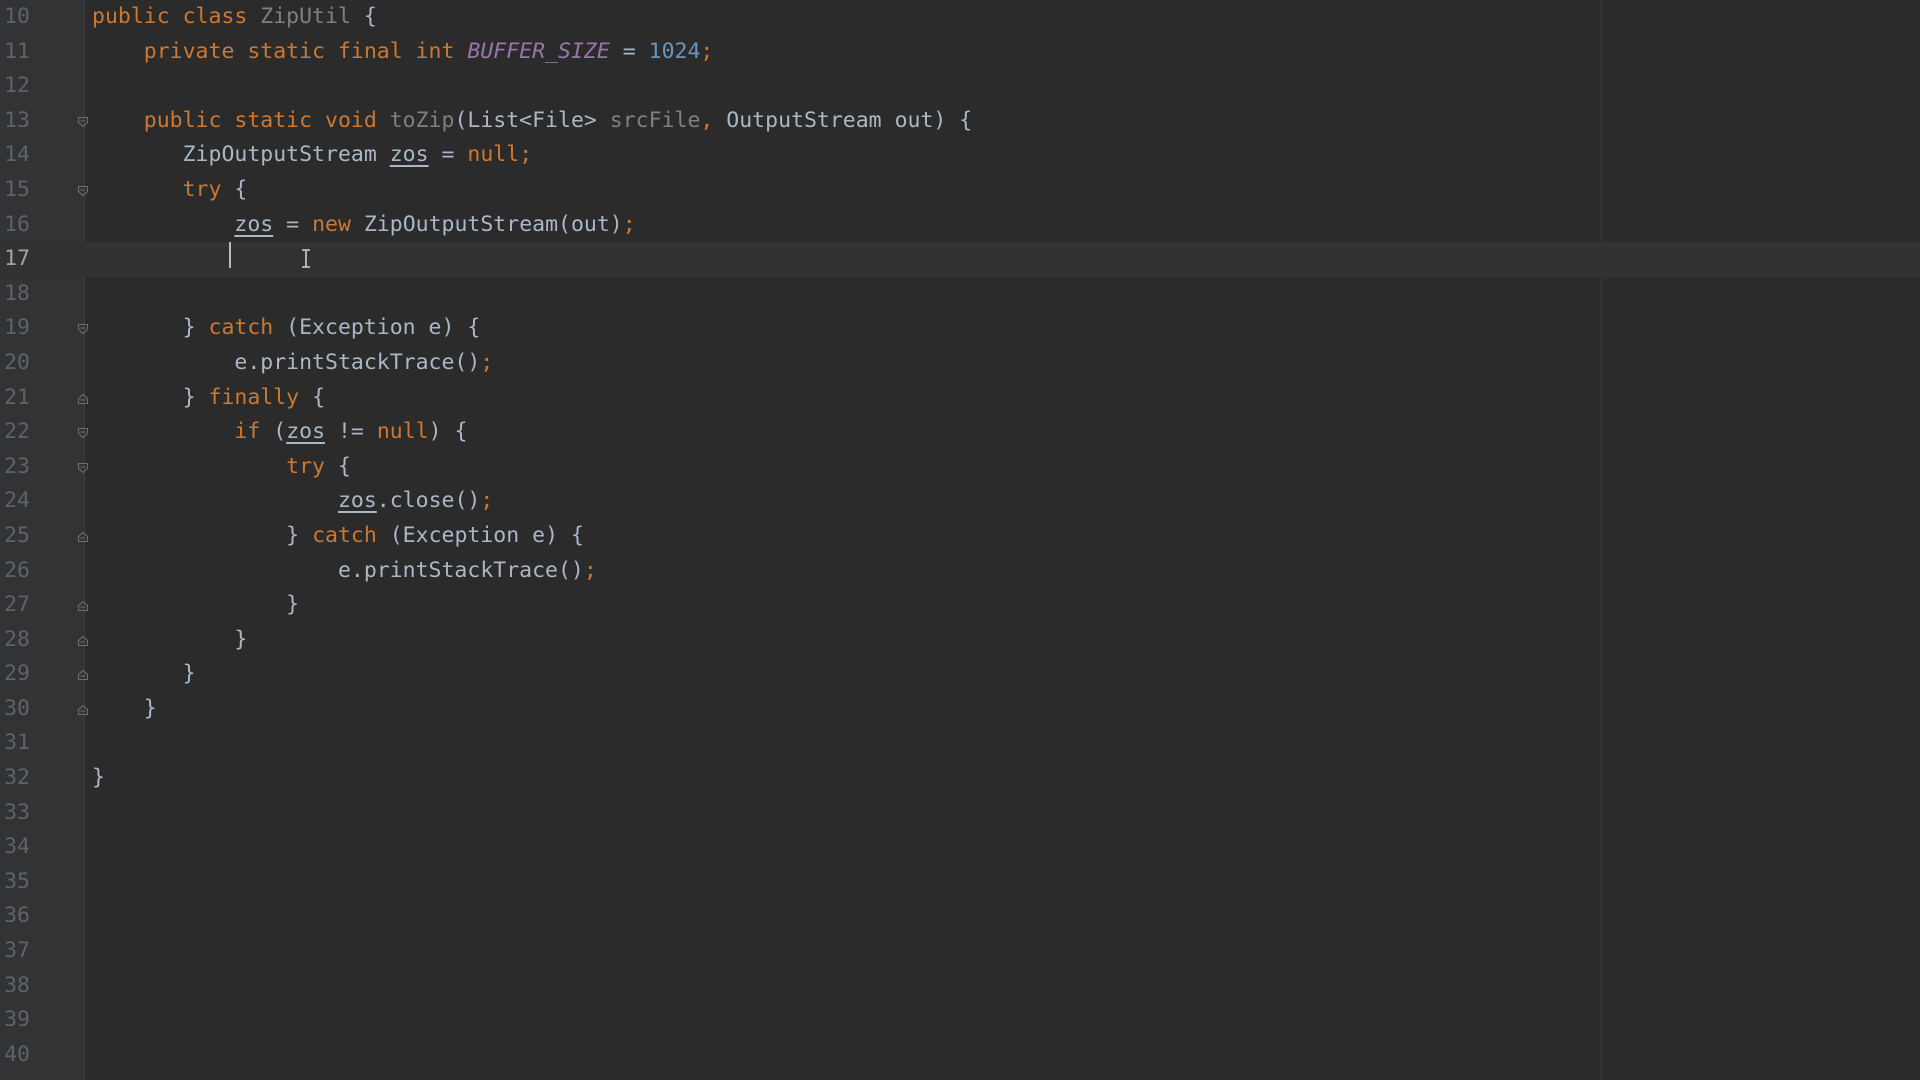 The height and width of the screenshot is (1080, 1920). What do you see at coordinates (15, 847) in the screenshot?
I see `line-number: 34` at bounding box center [15, 847].